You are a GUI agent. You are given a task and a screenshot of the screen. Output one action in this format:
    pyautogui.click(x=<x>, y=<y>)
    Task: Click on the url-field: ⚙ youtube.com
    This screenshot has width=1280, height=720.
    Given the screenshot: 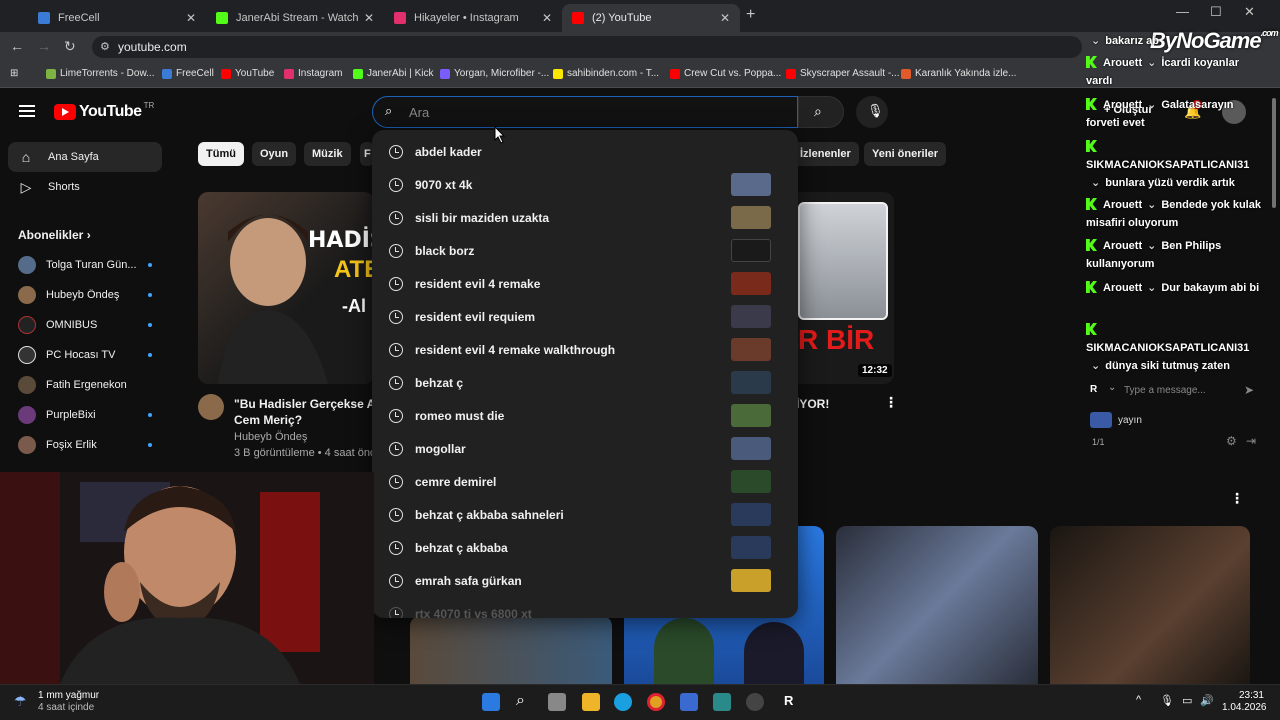 What is the action you would take?
    pyautogui.click(x=587, y=47)
    